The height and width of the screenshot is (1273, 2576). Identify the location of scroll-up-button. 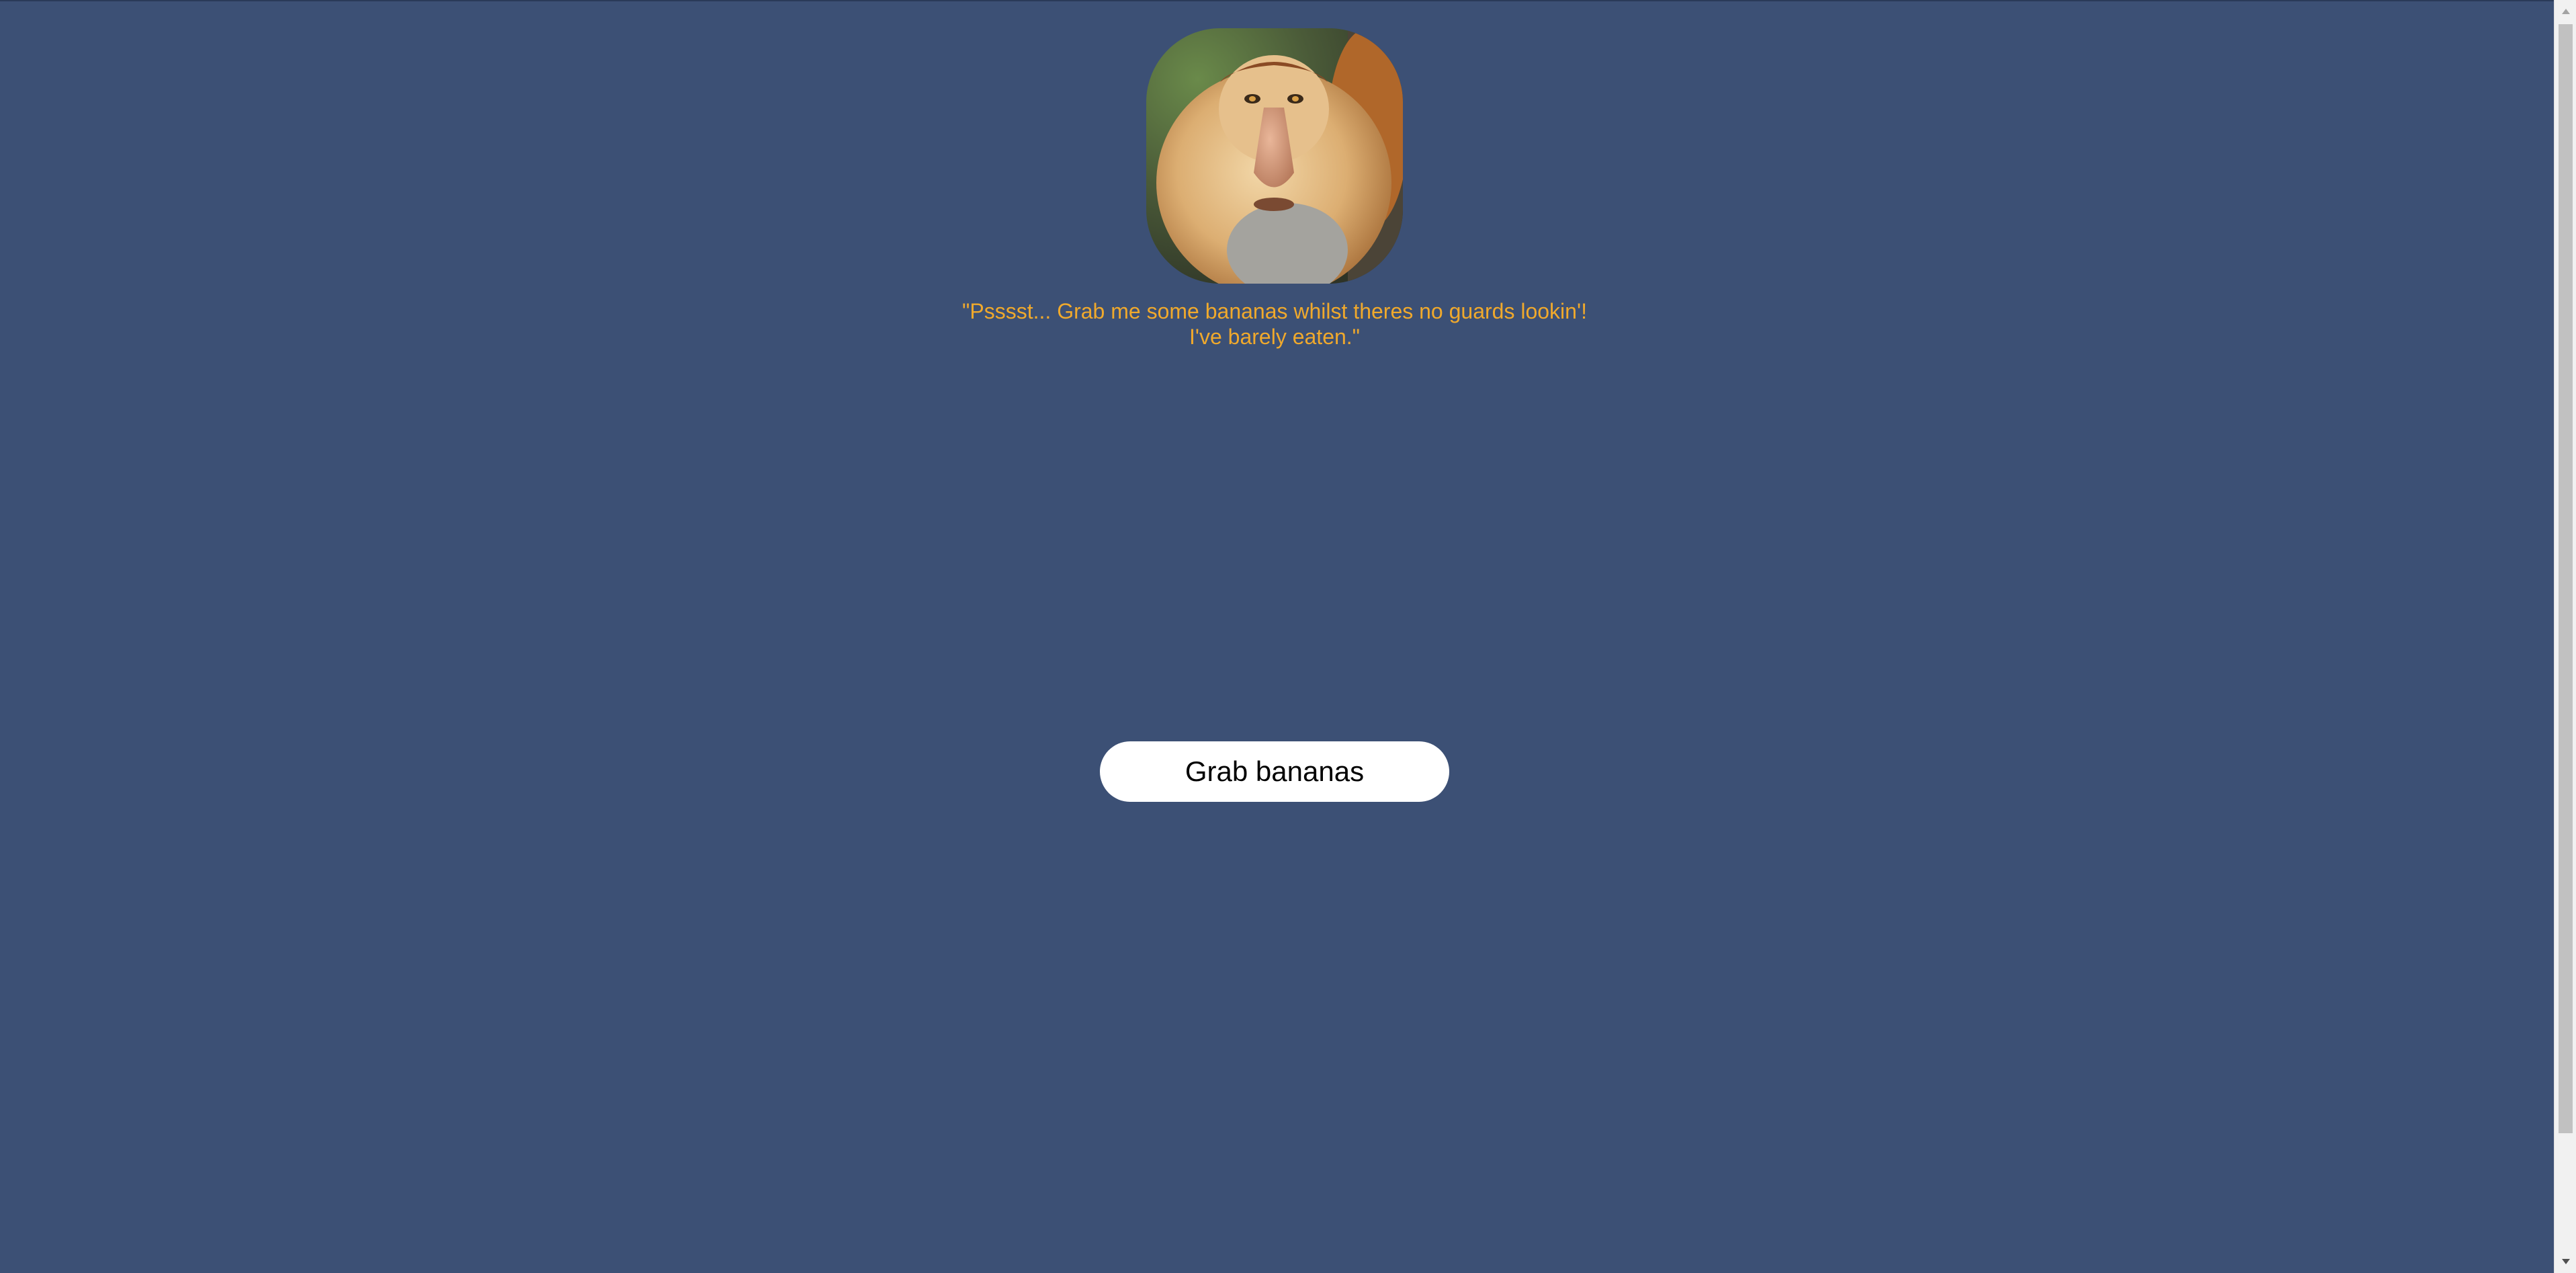
(2565, 11).